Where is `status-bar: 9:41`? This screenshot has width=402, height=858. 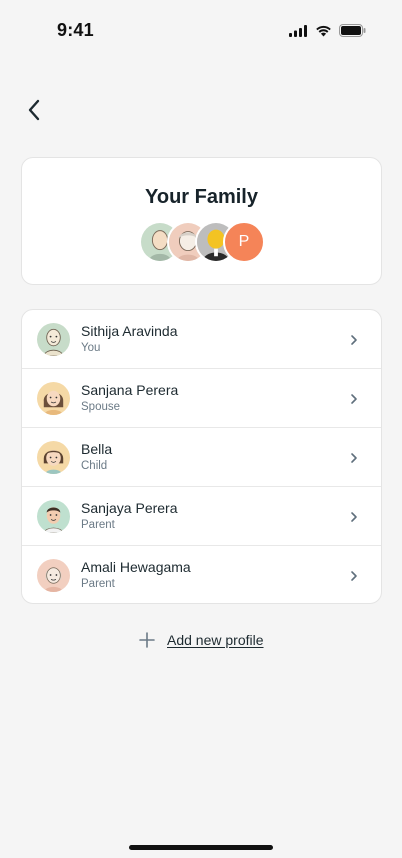
status-bar: 9:41 is located at coordinates (201, 31).